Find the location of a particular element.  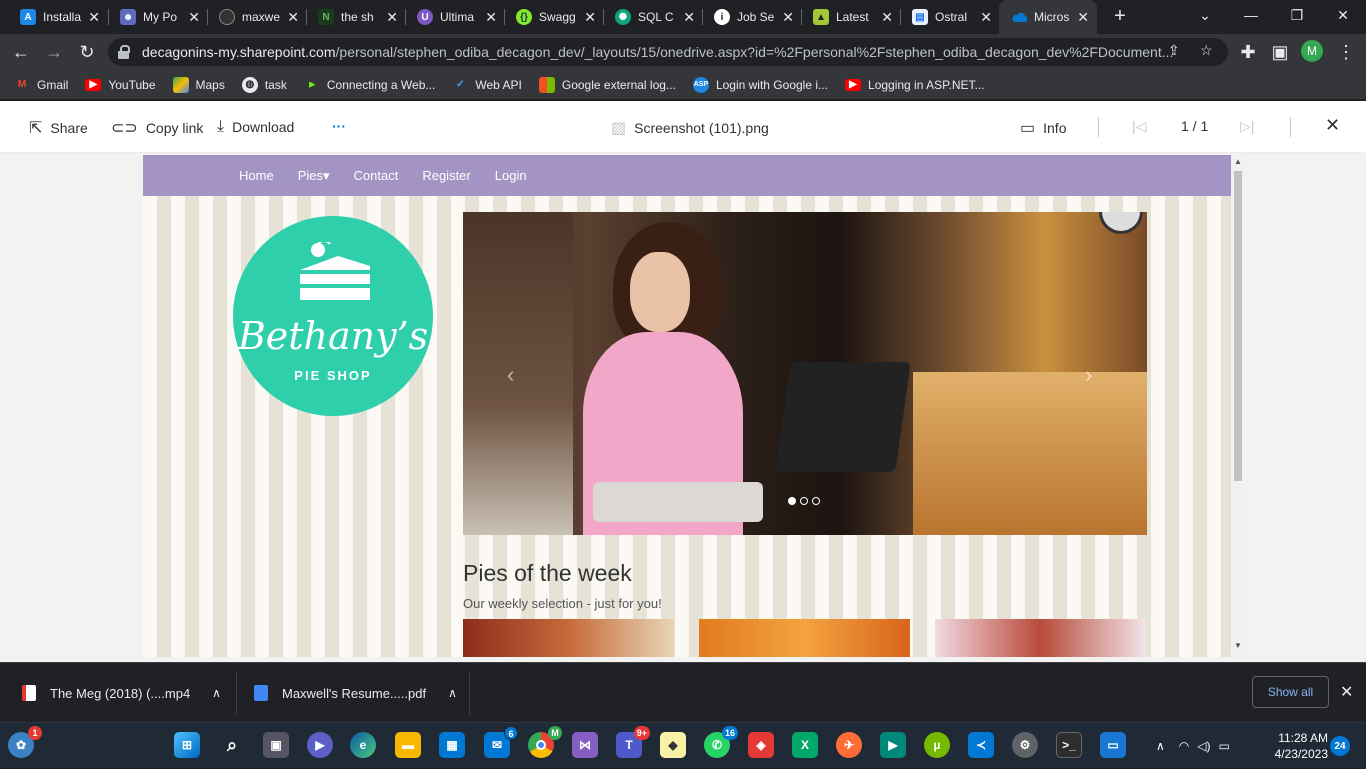

browser-tab: Nthe sh ✕ is located at coordinates (356, 17).